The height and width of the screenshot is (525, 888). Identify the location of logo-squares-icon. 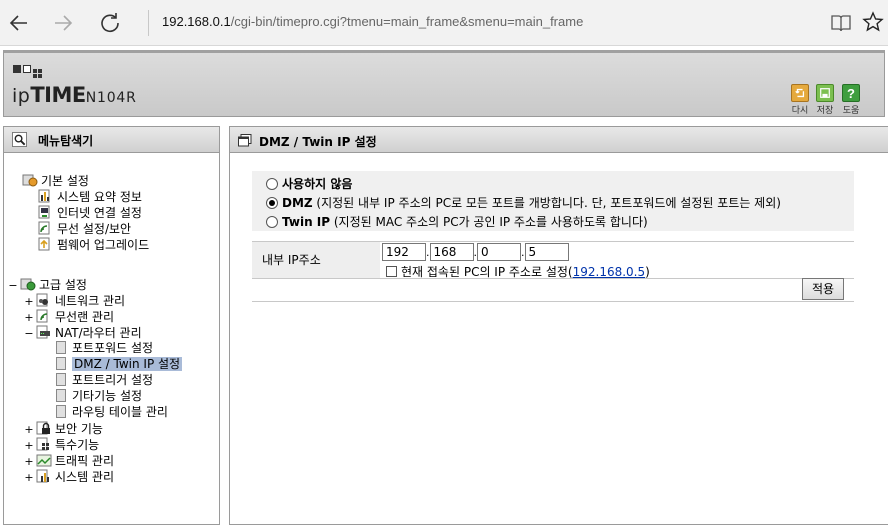
(26, 69).